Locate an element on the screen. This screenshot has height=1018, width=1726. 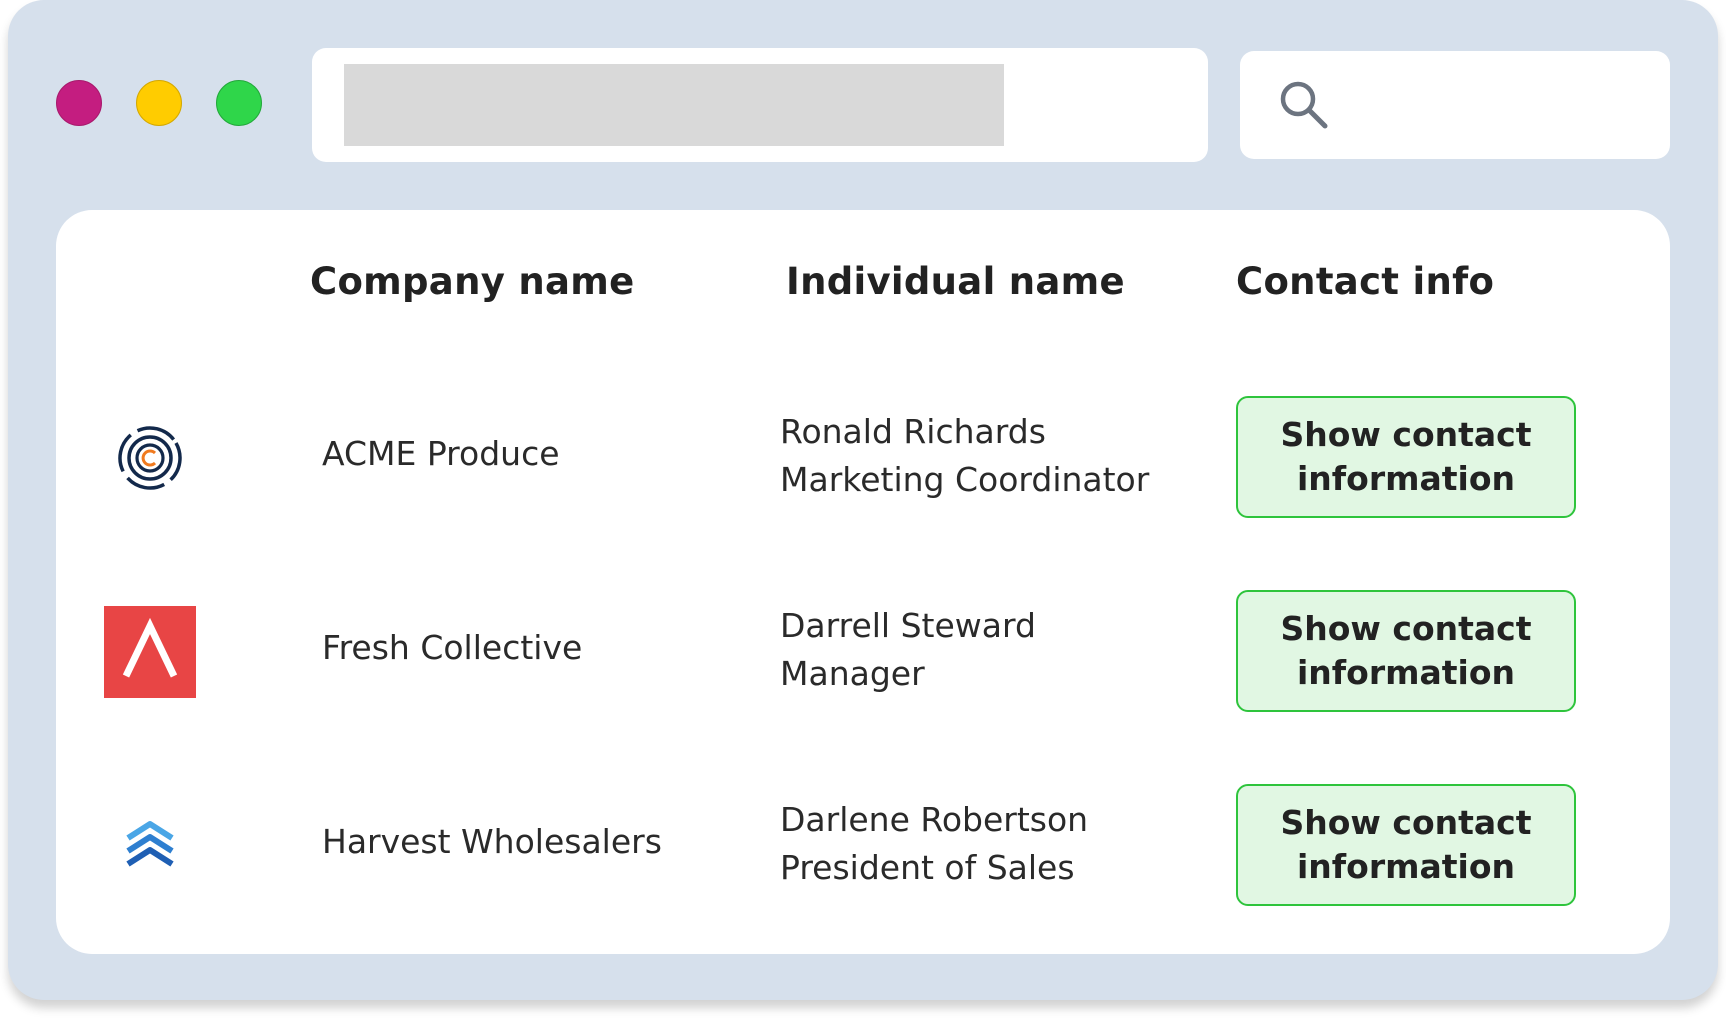
search-icon is located at coordinates (1304, 105).